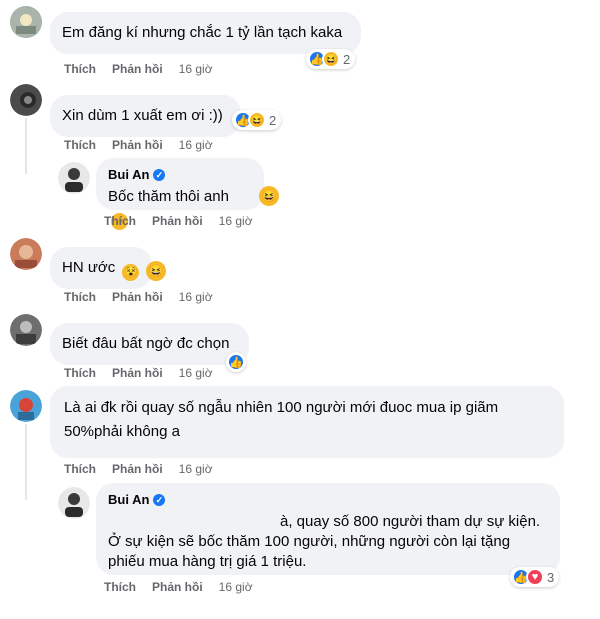 The image size is (600, 619). I want to click on comment-bubble: Em đăng kí nhưng chắc 1 tỷ lần tạch kaka, so click(205, 33).